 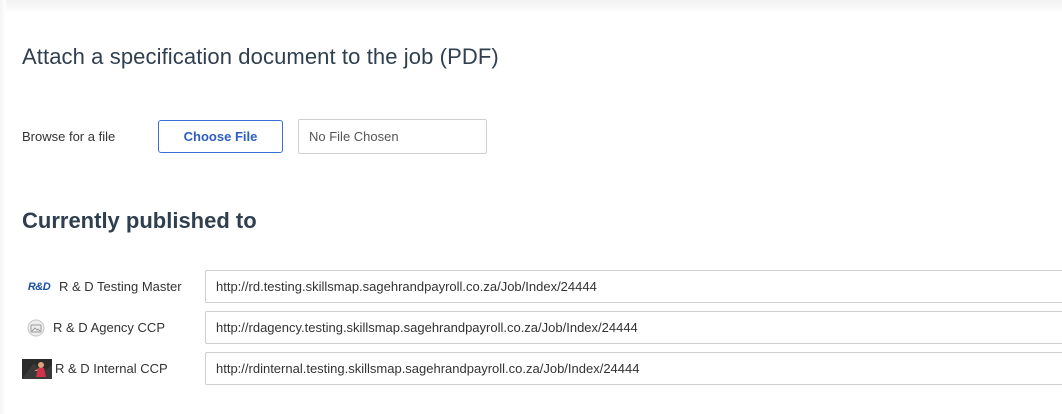 I want to click on file-chosen-display: No File Chosen, so click(x=392, y=136).